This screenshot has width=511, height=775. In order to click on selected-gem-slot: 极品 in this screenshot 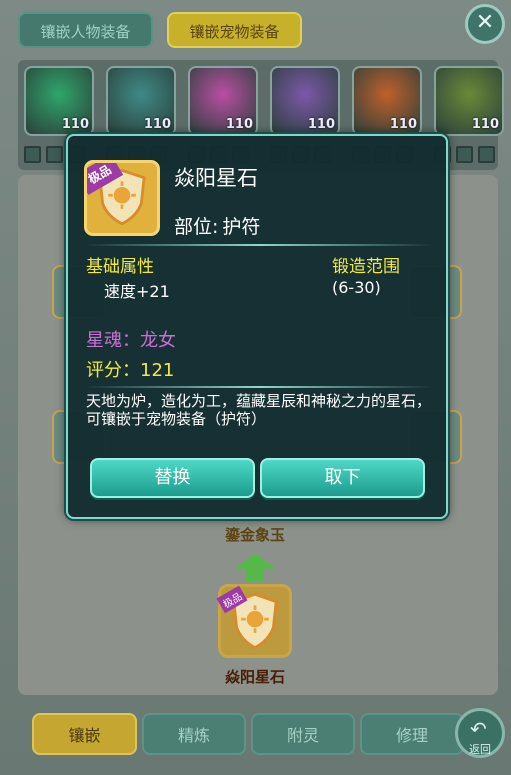, I will do `click(254, 621)`.